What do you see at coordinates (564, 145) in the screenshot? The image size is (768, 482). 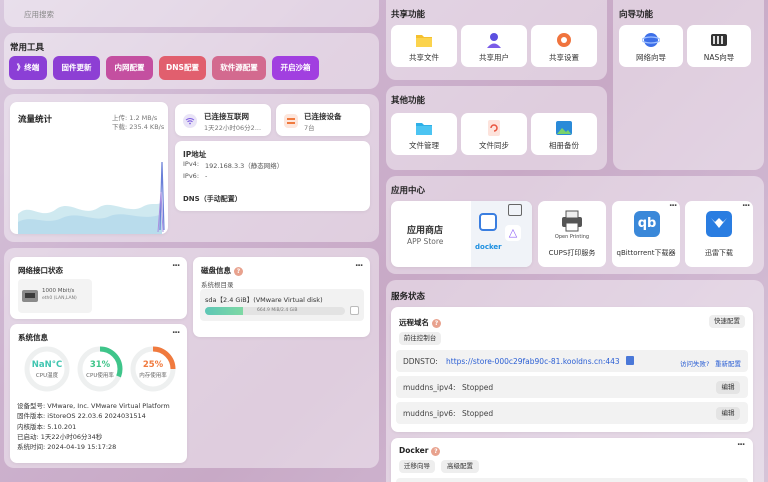 I see `photo-backup-label: 相册备份` at bounding box center [564, 145].